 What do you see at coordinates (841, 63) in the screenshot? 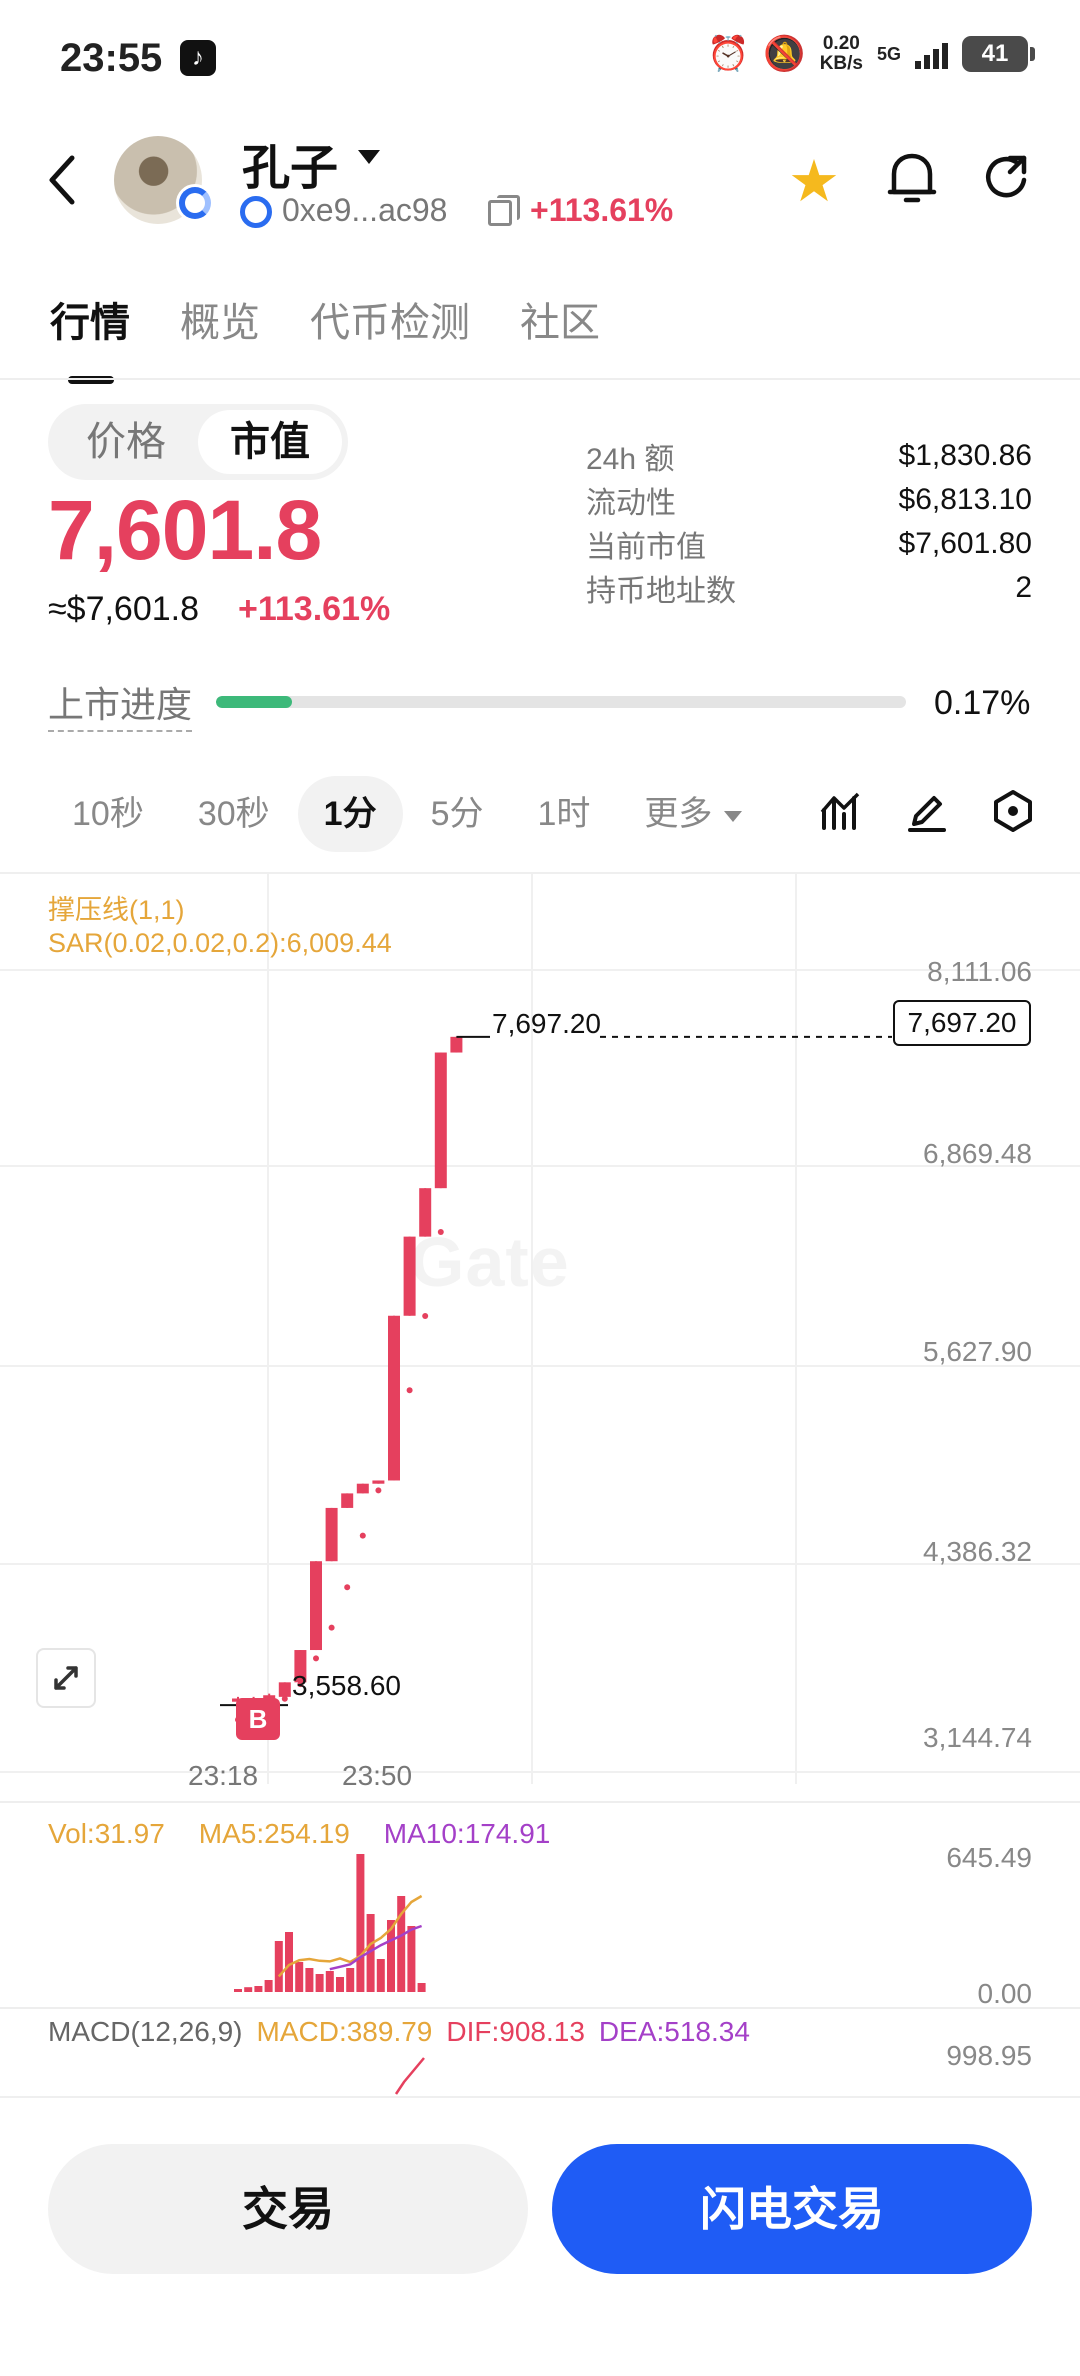
I see `net-speed-unit: KB/s` at bounding box center [841, 63].